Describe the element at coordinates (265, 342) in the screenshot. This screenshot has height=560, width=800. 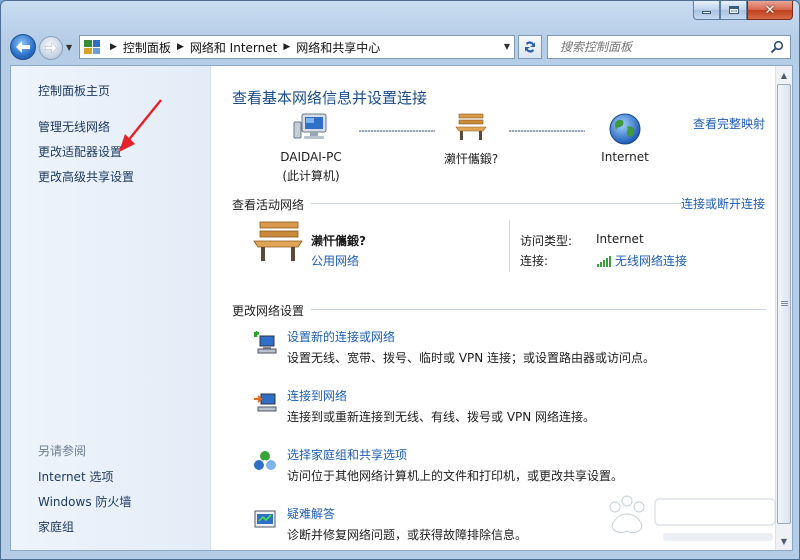
I see `new-connection-icon` at that location.